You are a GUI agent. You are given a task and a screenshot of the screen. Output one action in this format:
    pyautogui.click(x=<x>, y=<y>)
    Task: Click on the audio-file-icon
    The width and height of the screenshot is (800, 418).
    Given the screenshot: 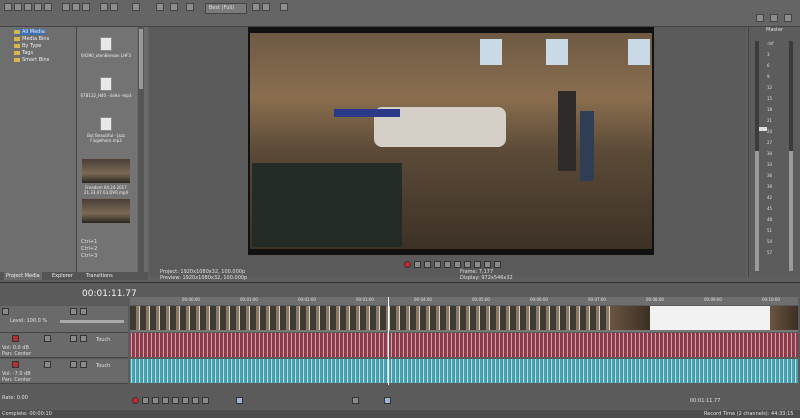 What is the action you would take?
    pyautogui.click(x=106, y=124)
    